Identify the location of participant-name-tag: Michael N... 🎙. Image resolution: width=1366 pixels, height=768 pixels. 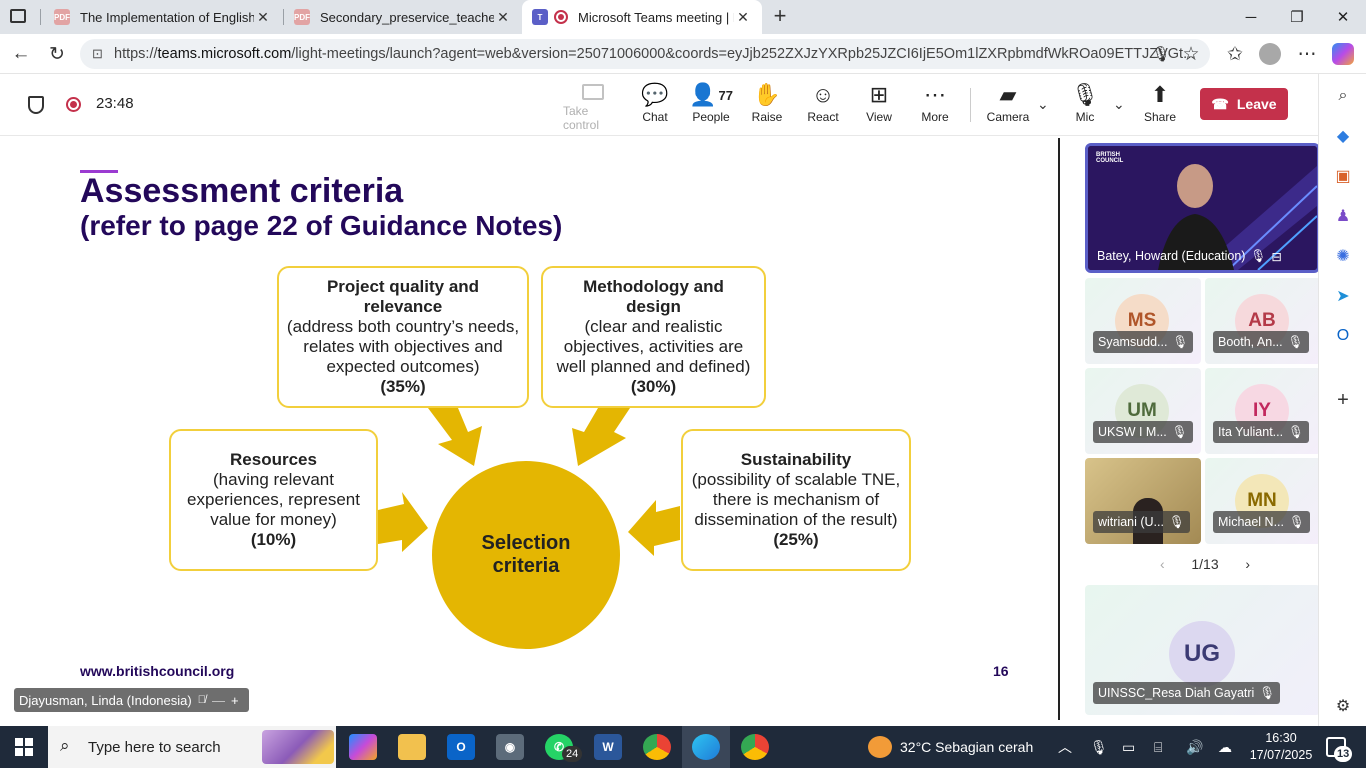
(1261, 522).